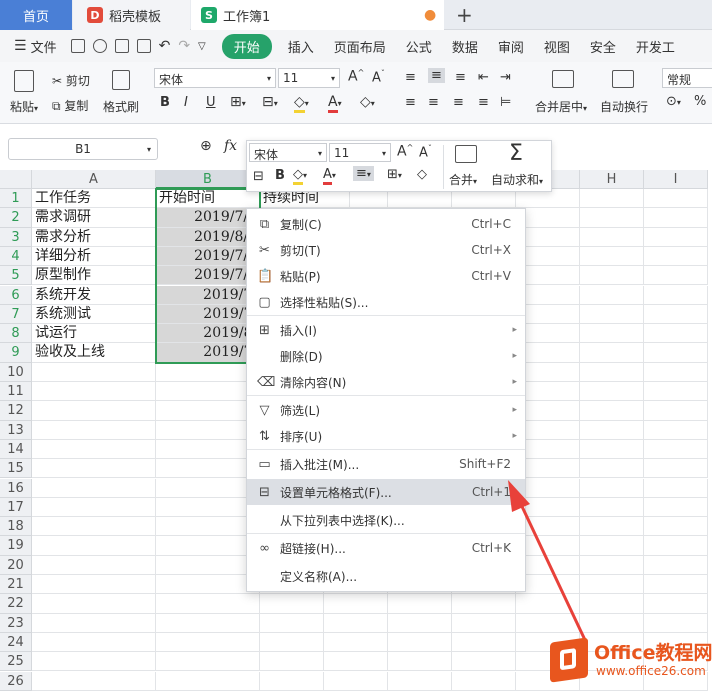  I want to click on watermark-brand: Office教程网, so click(653, 653).